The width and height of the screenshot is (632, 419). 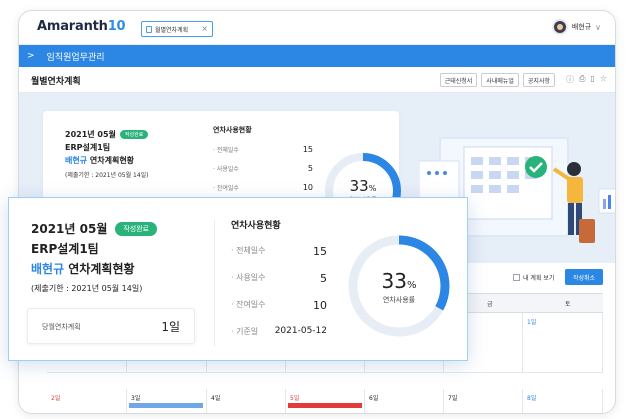 What do you see at coordinates (399, 299) in the screenshot?
I see `donut-label: 연차사용률` at bounding box center [399, 299].